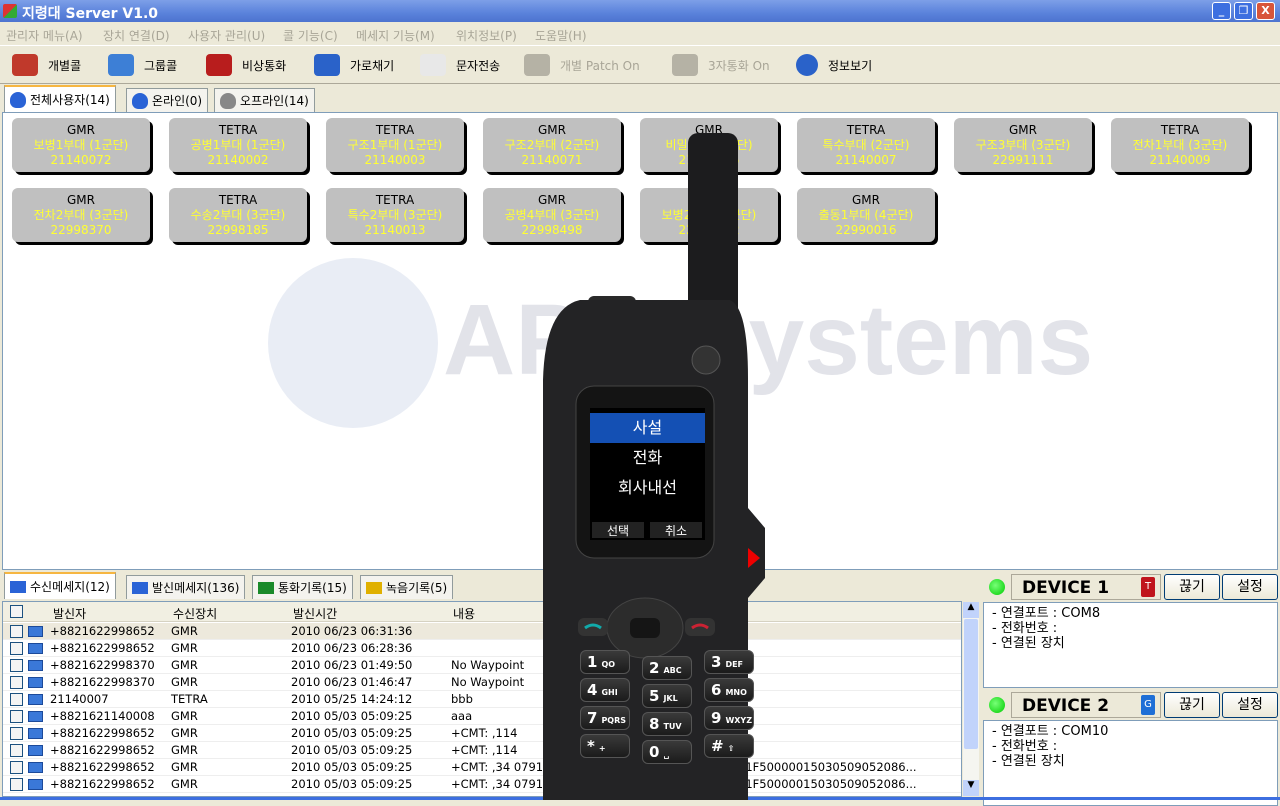 The height and width of the screenshot is (806, 1280). What do you see at coordinates (186, 587) in the screenshot?
I see `tab-messages: 발신메세지(136)` at bounding box center [186, 587].